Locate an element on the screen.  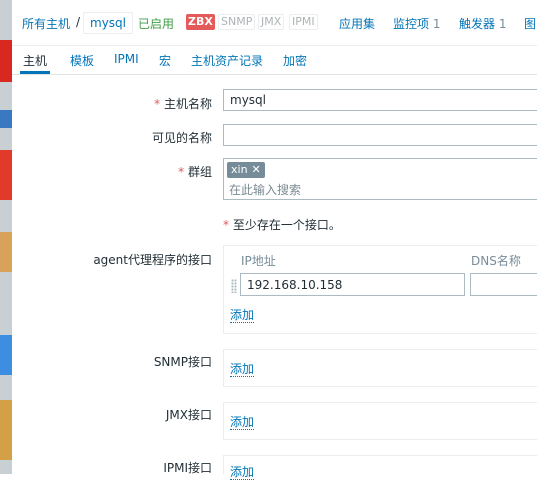
visible-name-label: 可见的名称 is located at coordinates (181, 138).